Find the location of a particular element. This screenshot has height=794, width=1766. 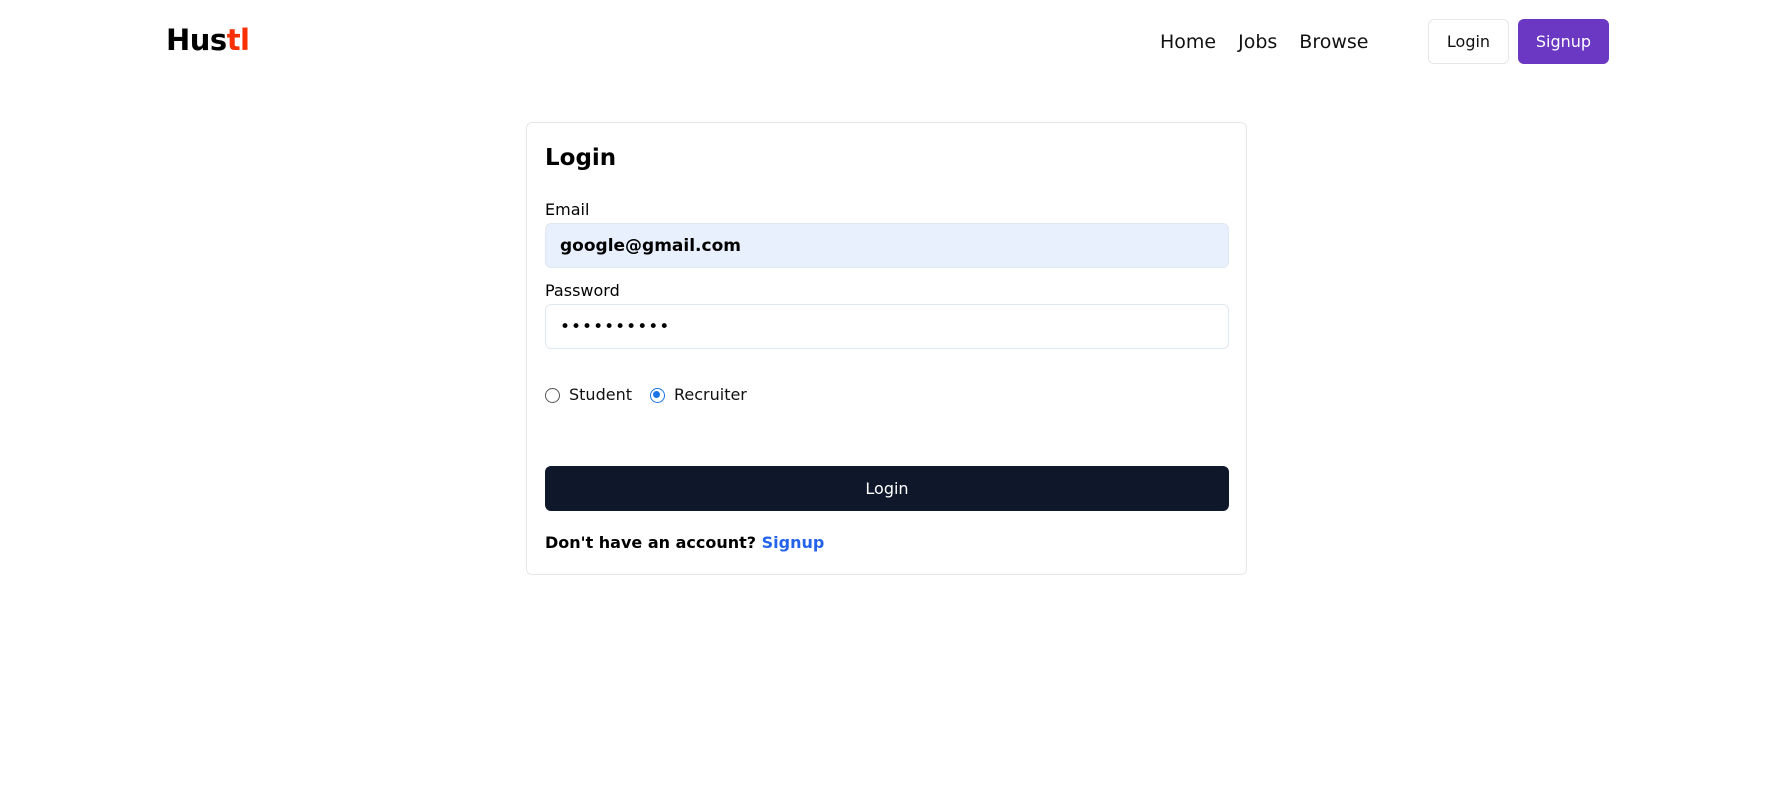

nav-link-jobs: Jobs is located at coordinates (1257, 42).